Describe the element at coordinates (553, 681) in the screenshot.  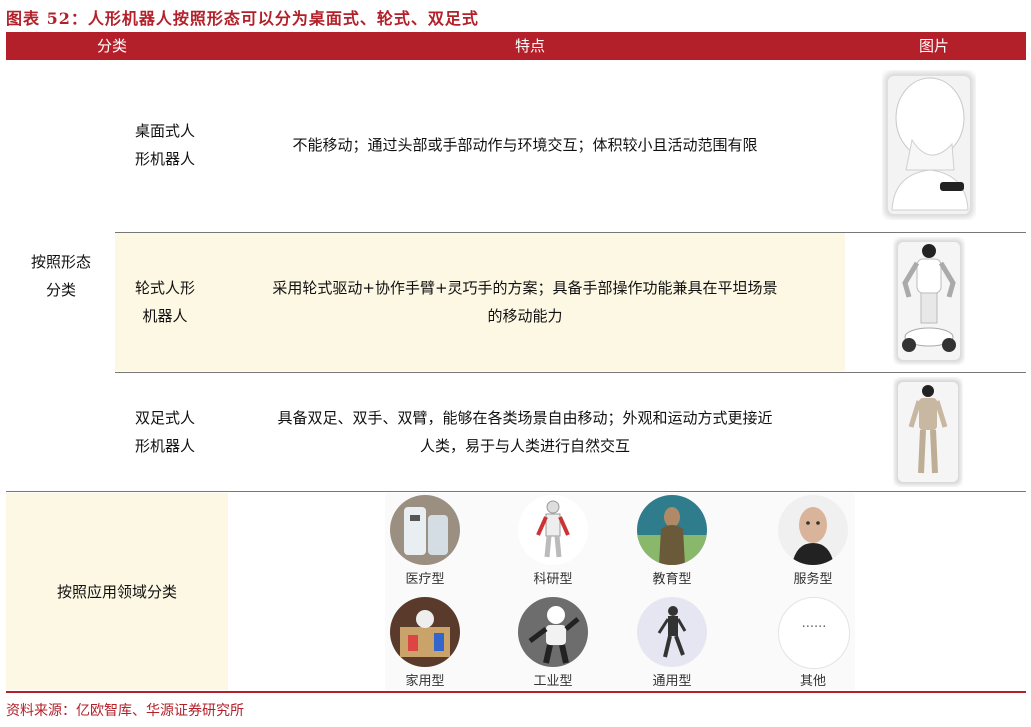
I see `app-industrial-label: 工业型` at that location.